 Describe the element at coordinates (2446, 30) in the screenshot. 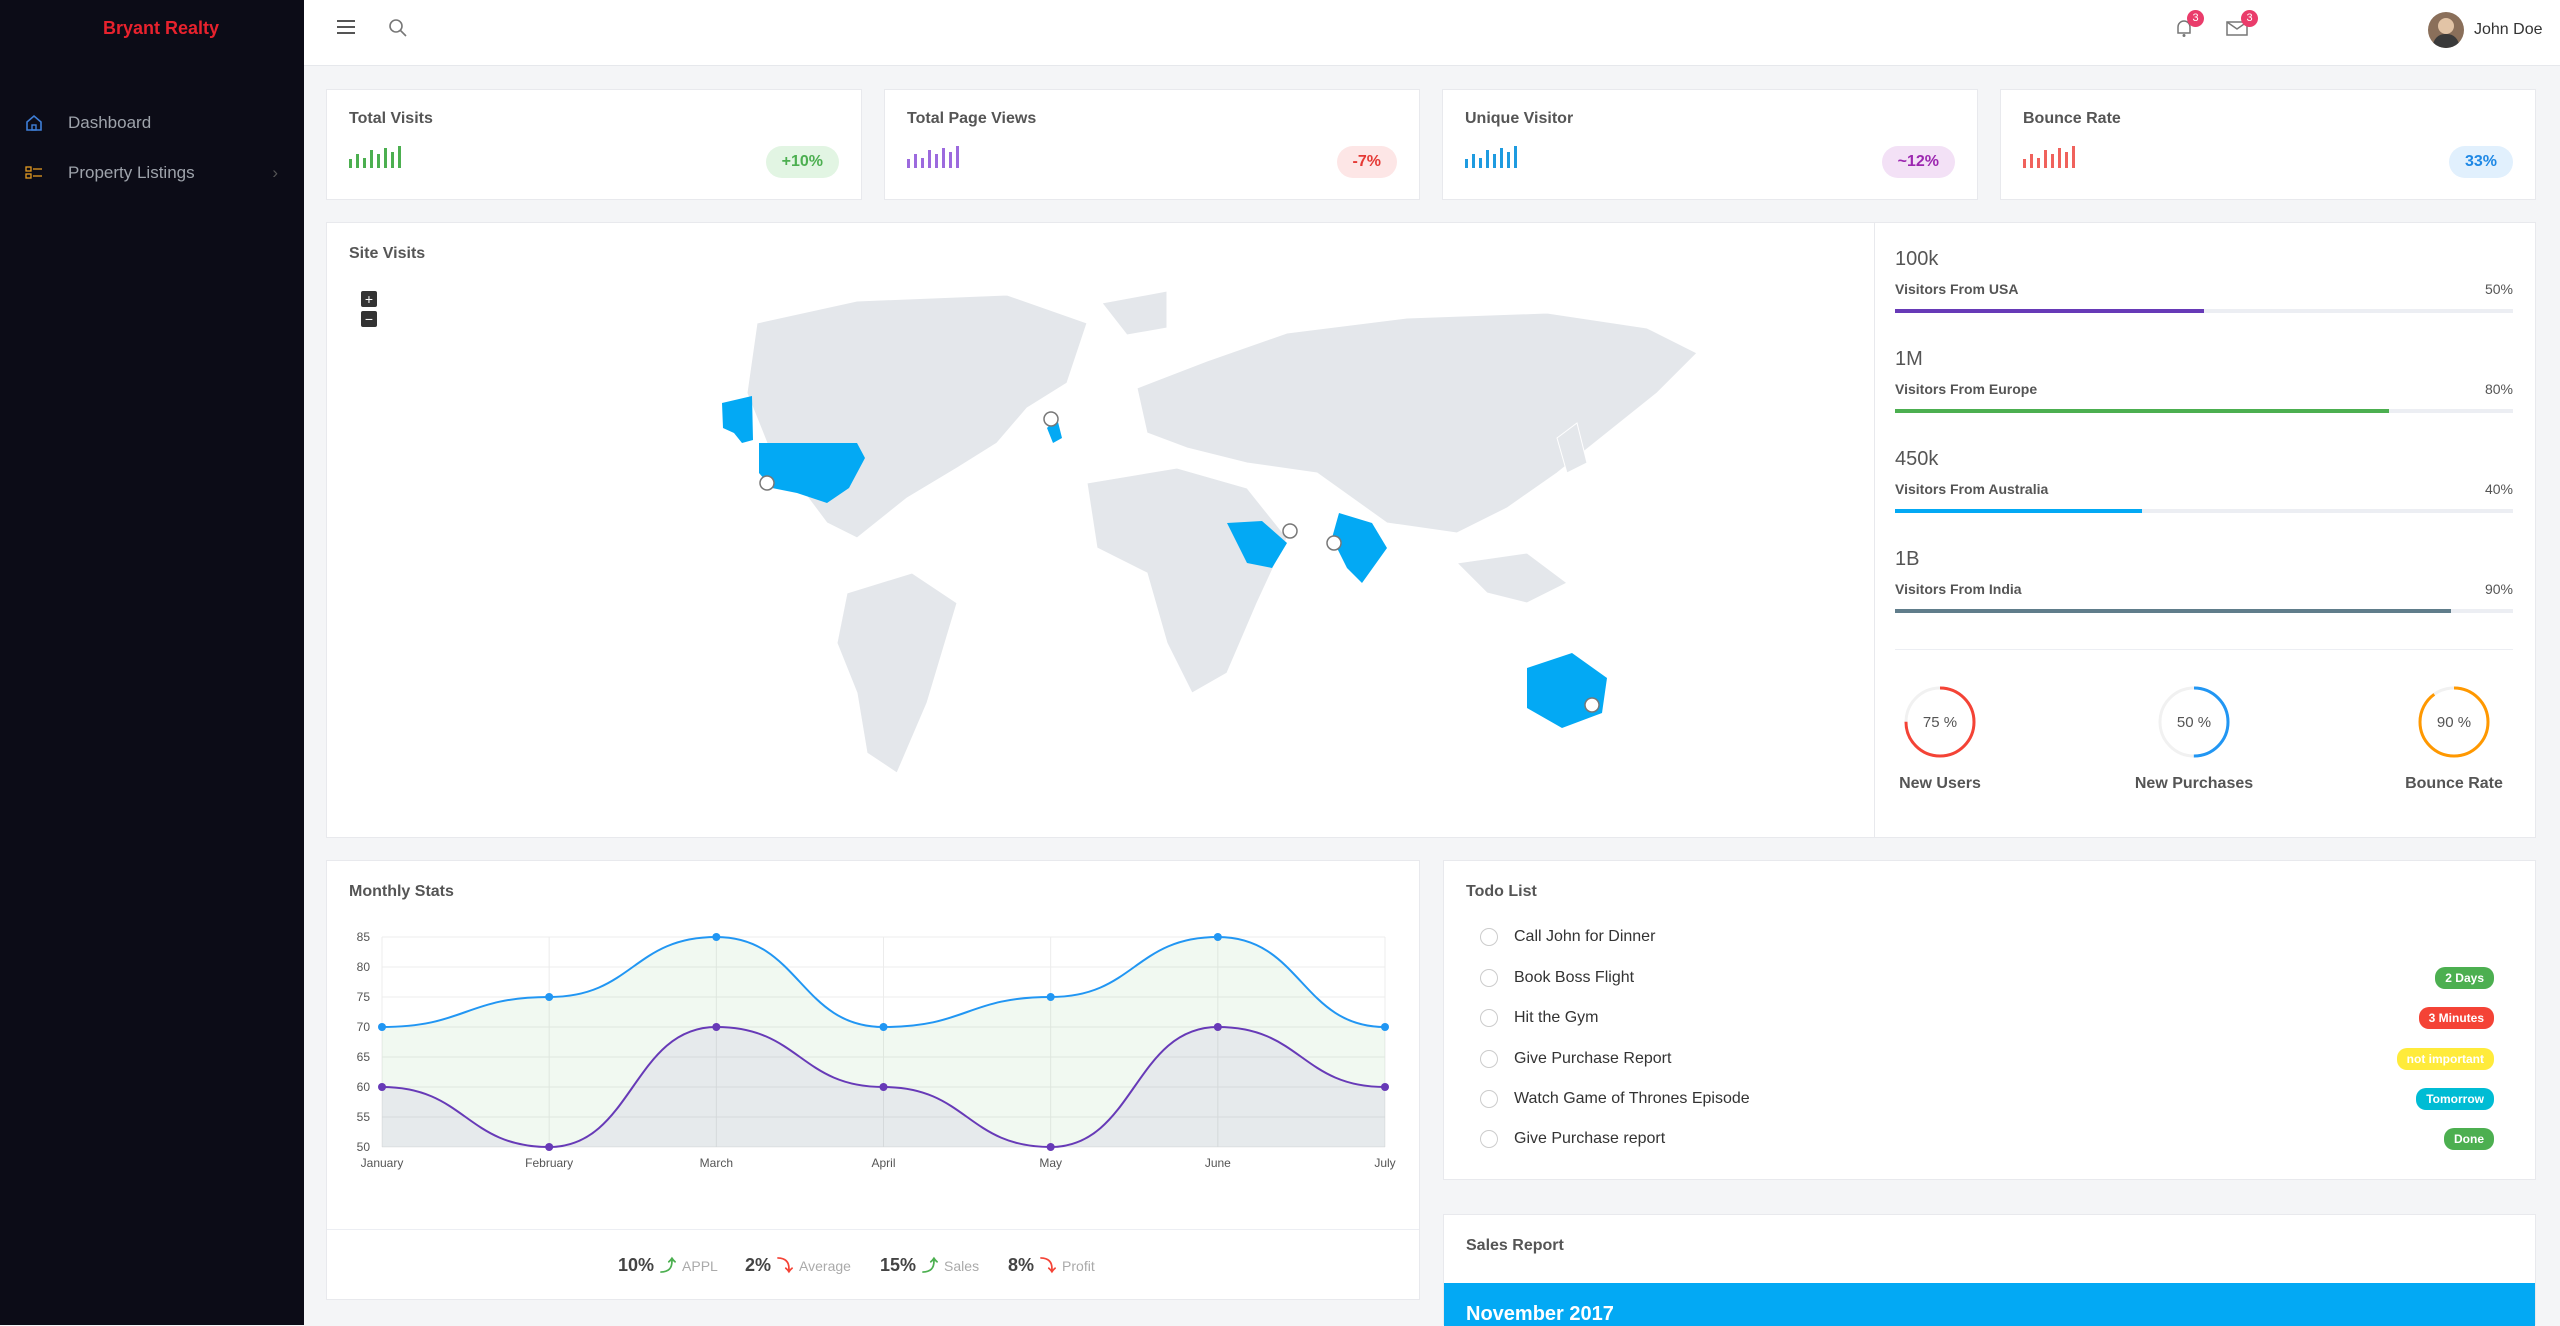

I see `avatar` at that location.